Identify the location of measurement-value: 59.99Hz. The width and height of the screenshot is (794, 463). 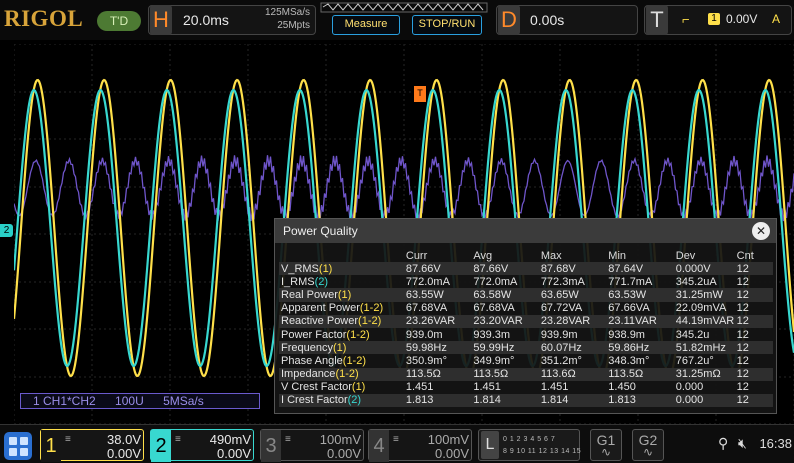
(505, 348).